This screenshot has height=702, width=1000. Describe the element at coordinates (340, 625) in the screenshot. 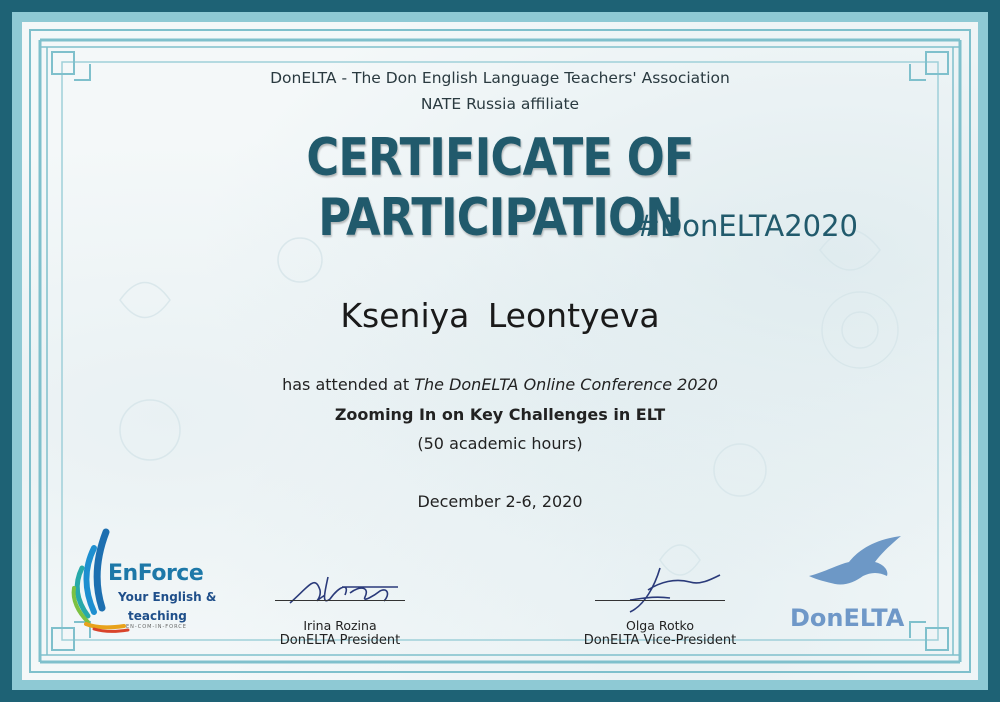

I see `signer-name: Irina Rozina` at that location.